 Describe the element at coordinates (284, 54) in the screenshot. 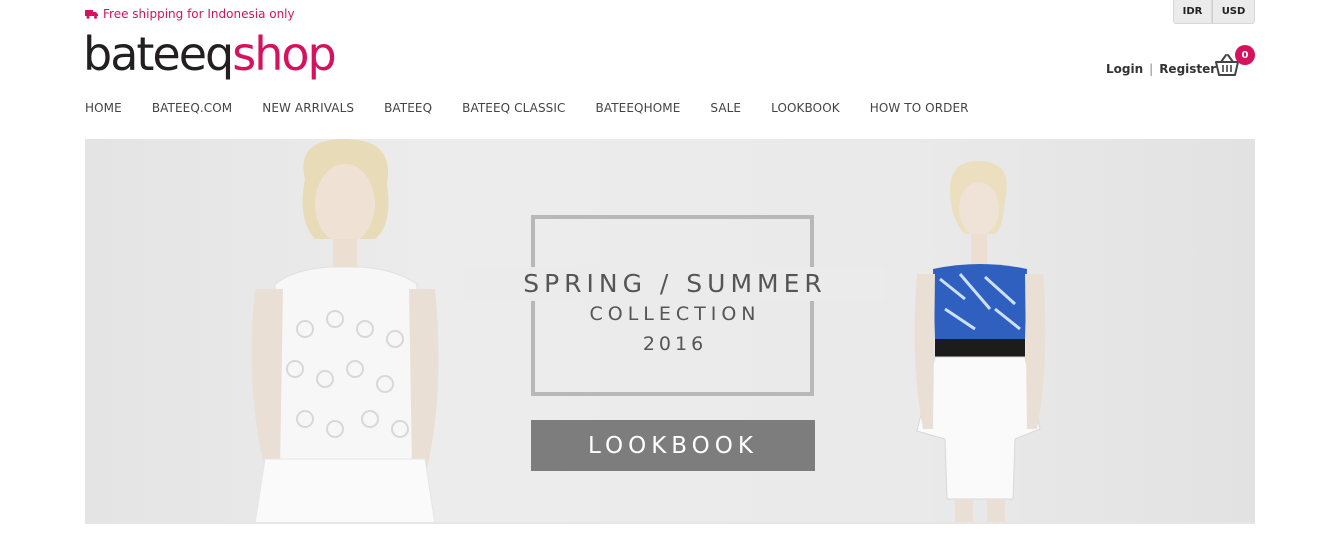

I see `logo-text-accent: shop` at that location.